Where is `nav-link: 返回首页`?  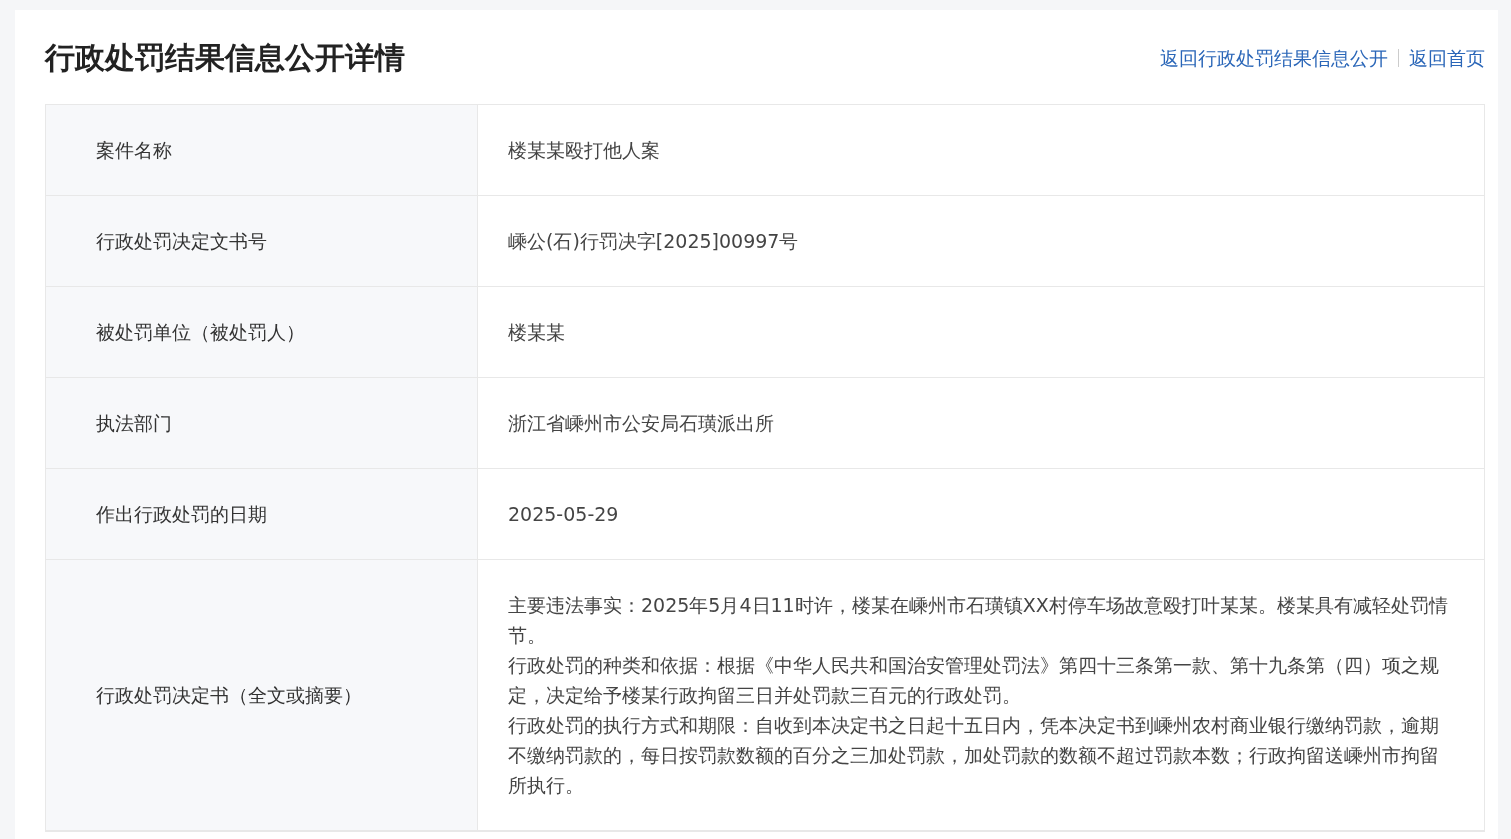 nav-link: 返回首页 is located at coordinates (1447, 58).